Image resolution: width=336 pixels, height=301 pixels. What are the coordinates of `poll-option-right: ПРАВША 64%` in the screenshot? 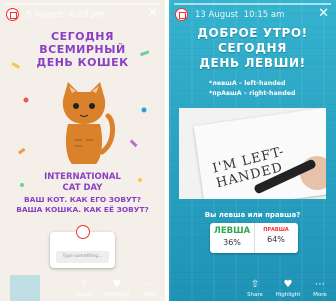 It's located at (276, 238).